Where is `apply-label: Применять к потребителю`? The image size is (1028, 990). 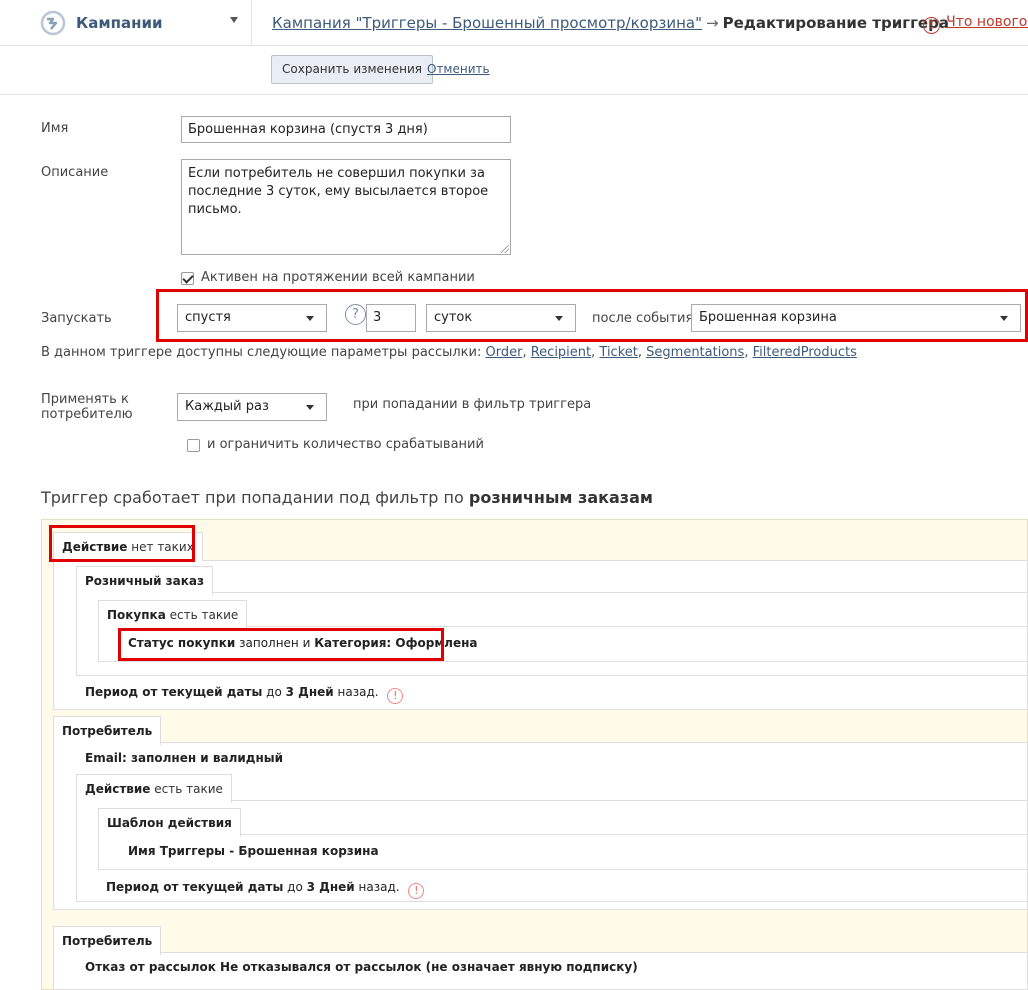 apply-label: Применять к потребителю is located at coordinates (87, 407).